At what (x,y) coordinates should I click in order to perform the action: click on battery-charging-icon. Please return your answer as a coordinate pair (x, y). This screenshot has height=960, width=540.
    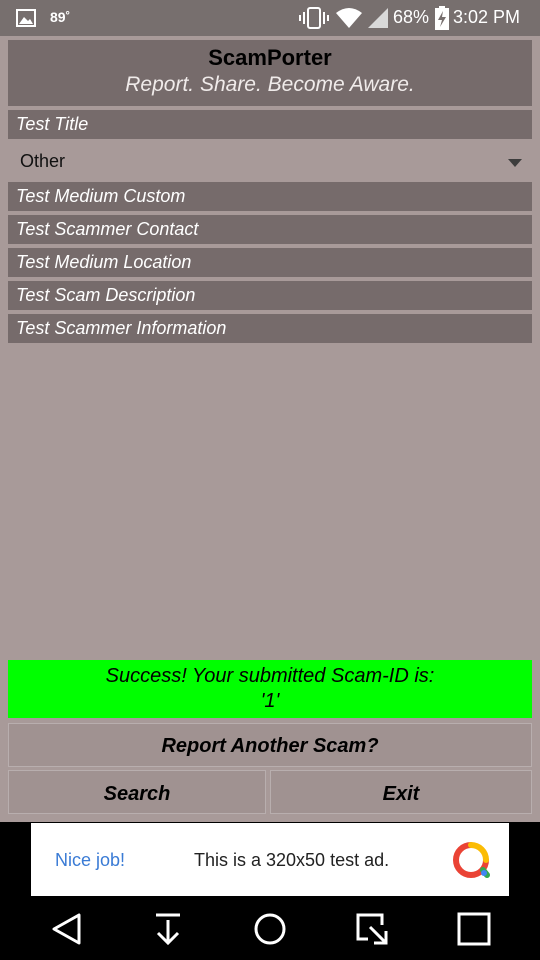
    Looking at the image, I should click on (442, 18).